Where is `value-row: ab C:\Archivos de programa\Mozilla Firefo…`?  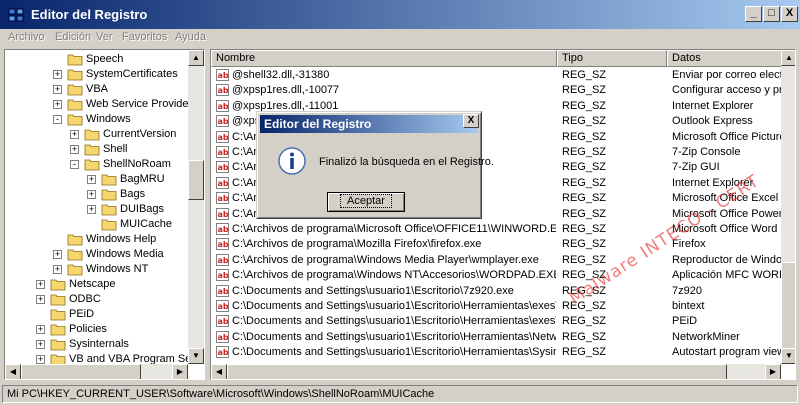 value-row: ab C:\Archivos de programa\Mozilla Firefo… is located at coordinates (497, 244).